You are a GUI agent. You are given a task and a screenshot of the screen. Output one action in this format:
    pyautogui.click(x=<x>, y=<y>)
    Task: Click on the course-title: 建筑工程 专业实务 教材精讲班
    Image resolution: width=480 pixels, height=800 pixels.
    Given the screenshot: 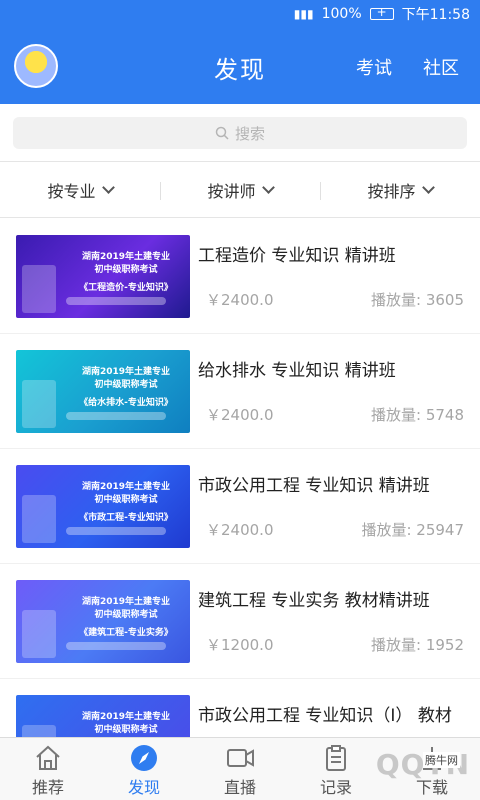 What is the action you would take?
    pyautogui.click(x=314, y=601)
    